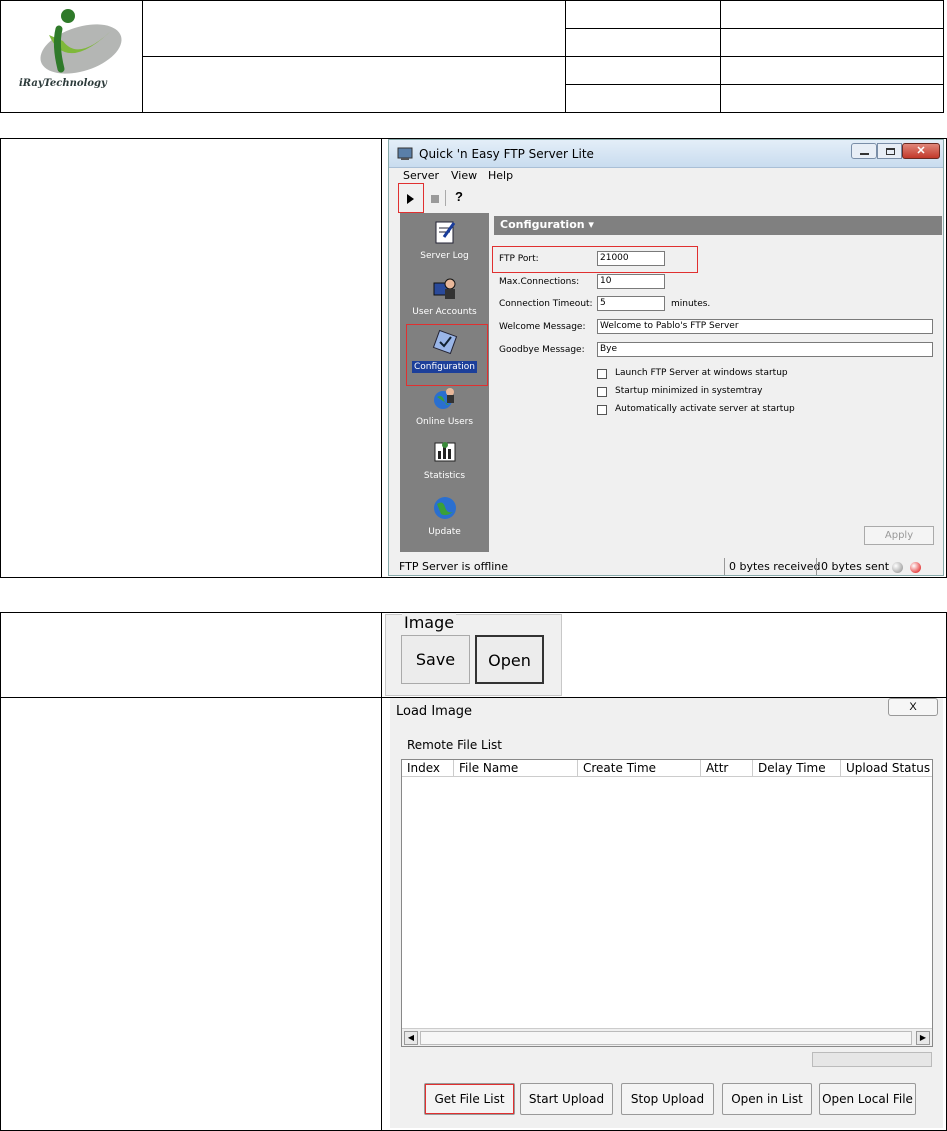 Image resolution: width=947 pixels, height=1131 pixels. Describe the element at coordinates (666, 154) in the screenshot. I see `title-bar: Quick 'n Easy FTP Server Lite ✕` at that location.